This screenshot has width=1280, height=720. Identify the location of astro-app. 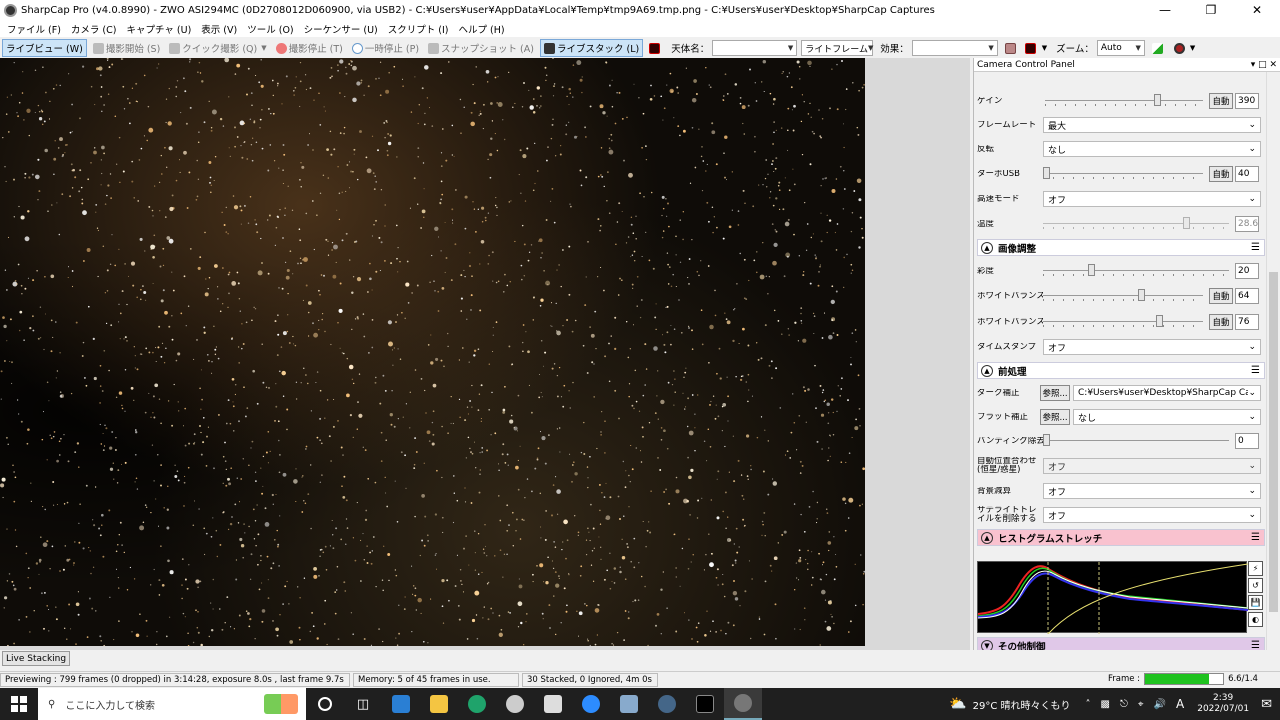
(705, 704).